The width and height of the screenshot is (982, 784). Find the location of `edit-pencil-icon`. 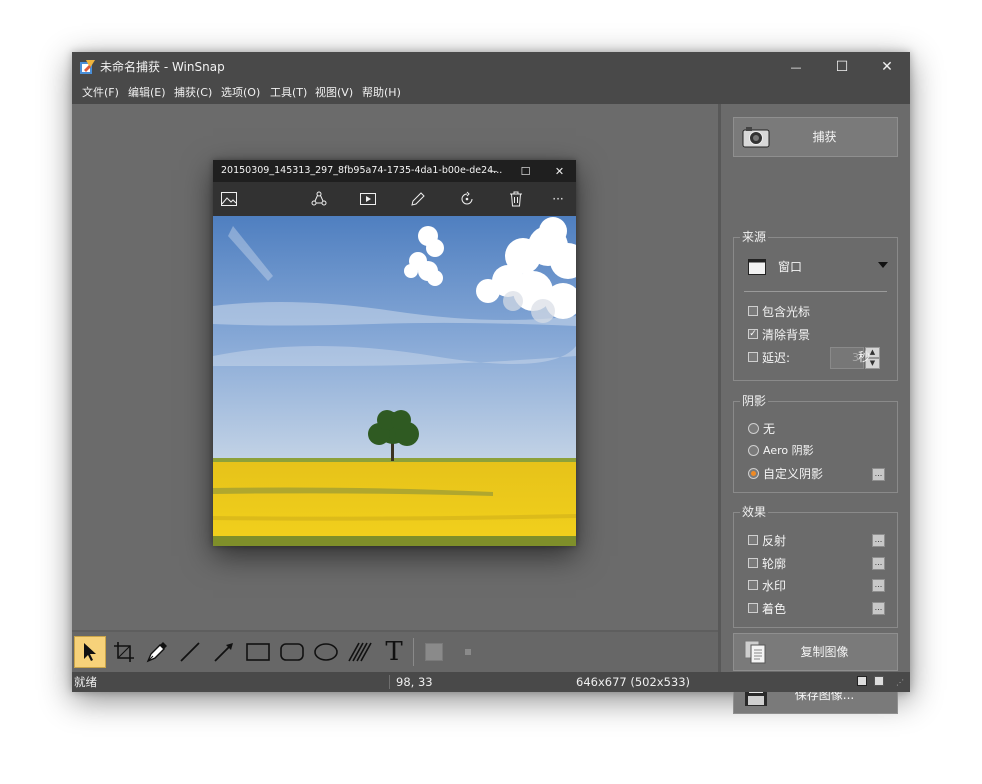

edit-pencil-icon is located at coordinates (418, 199).